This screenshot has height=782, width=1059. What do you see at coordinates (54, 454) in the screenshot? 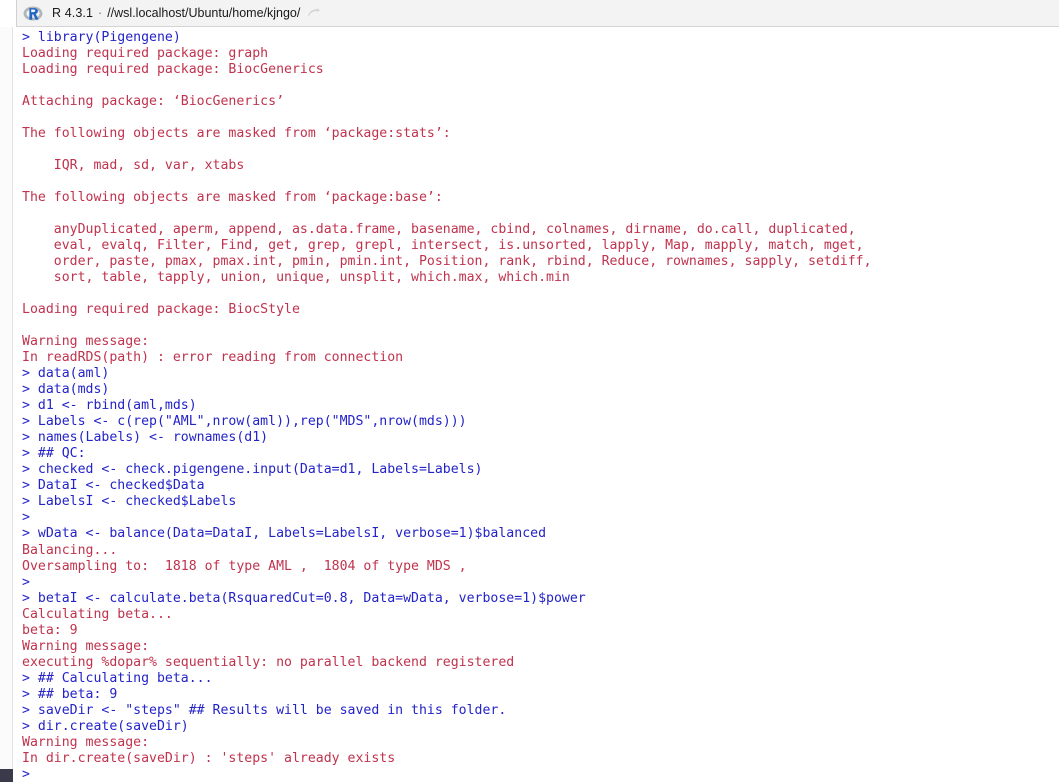
I see `console-command-line: > ## QC:` at bounding box center [54, 454].